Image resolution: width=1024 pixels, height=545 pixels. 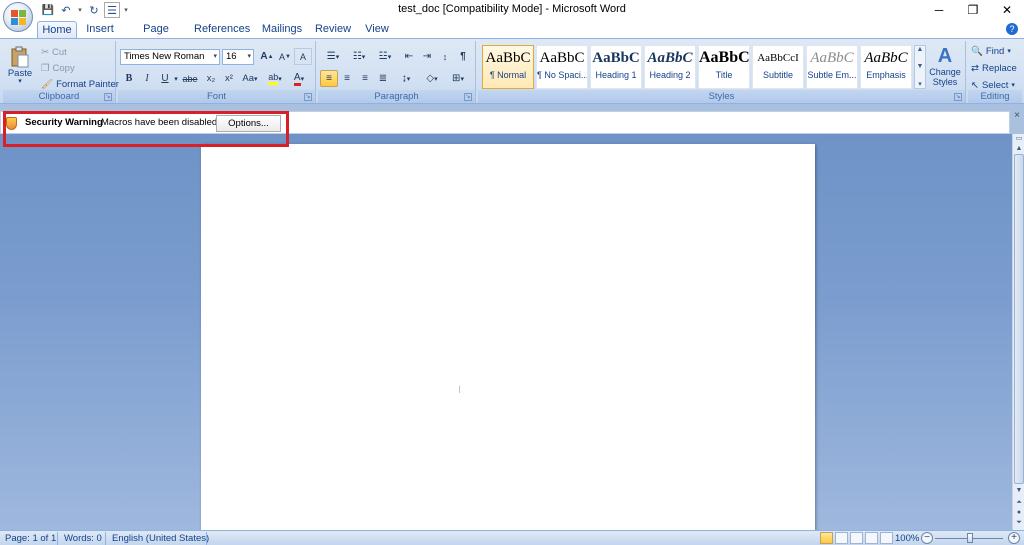 What do you see at coordinates (432, 78) in the screenshot?
I see `shading-button: ◇ ▾` at bounding box center [432, 78].